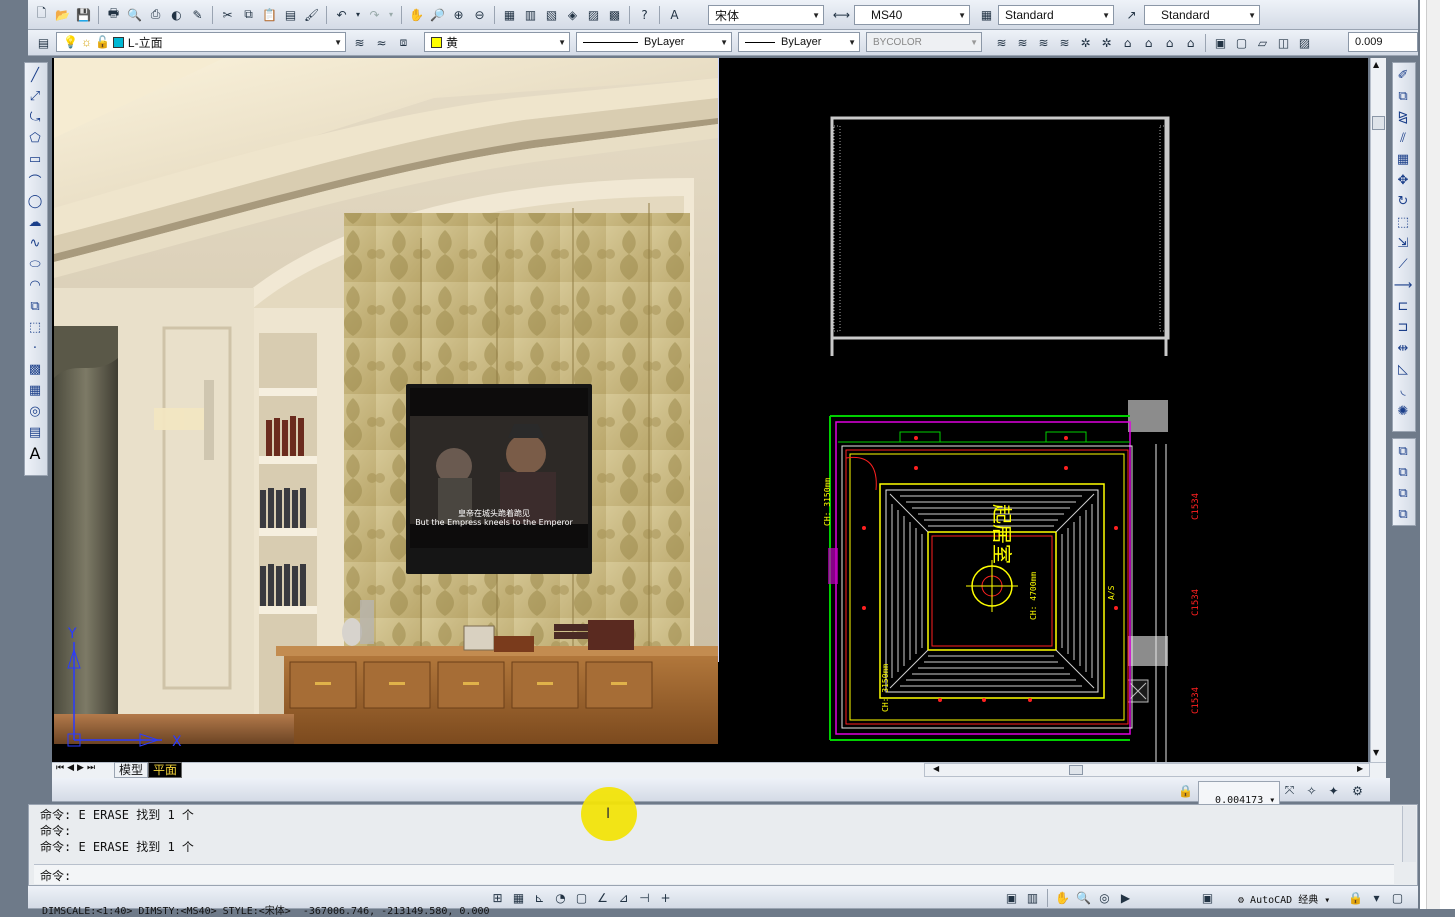 The image size is (1455, 917). What do you see at coordinates (654, 42) in the screenshot?
I see `linetype-select: ByLayer ▼` at bounding box center [654, 42].